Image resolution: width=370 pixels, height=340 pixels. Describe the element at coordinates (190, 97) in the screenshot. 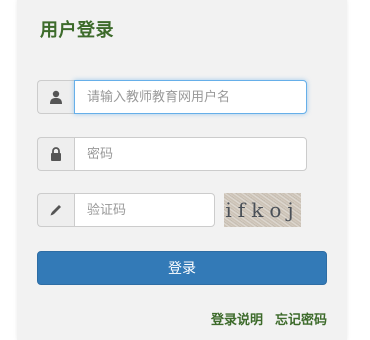

I see `username-input` at that location.